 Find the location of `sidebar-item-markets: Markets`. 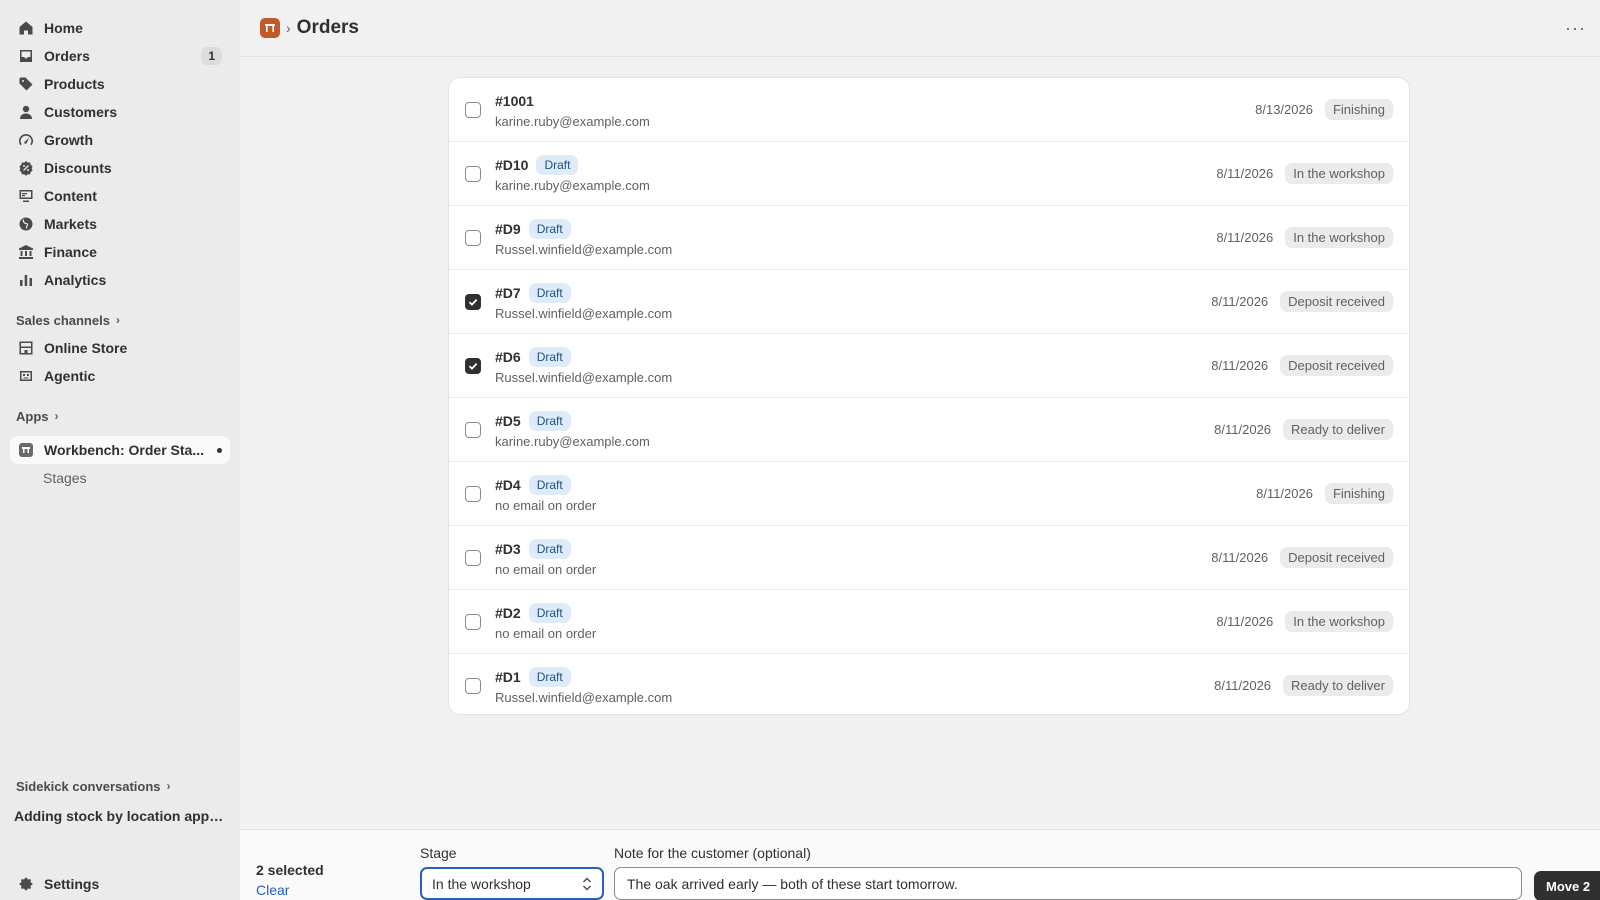

sidebar-item-markets: Markets is located at coordinates (120, 224).